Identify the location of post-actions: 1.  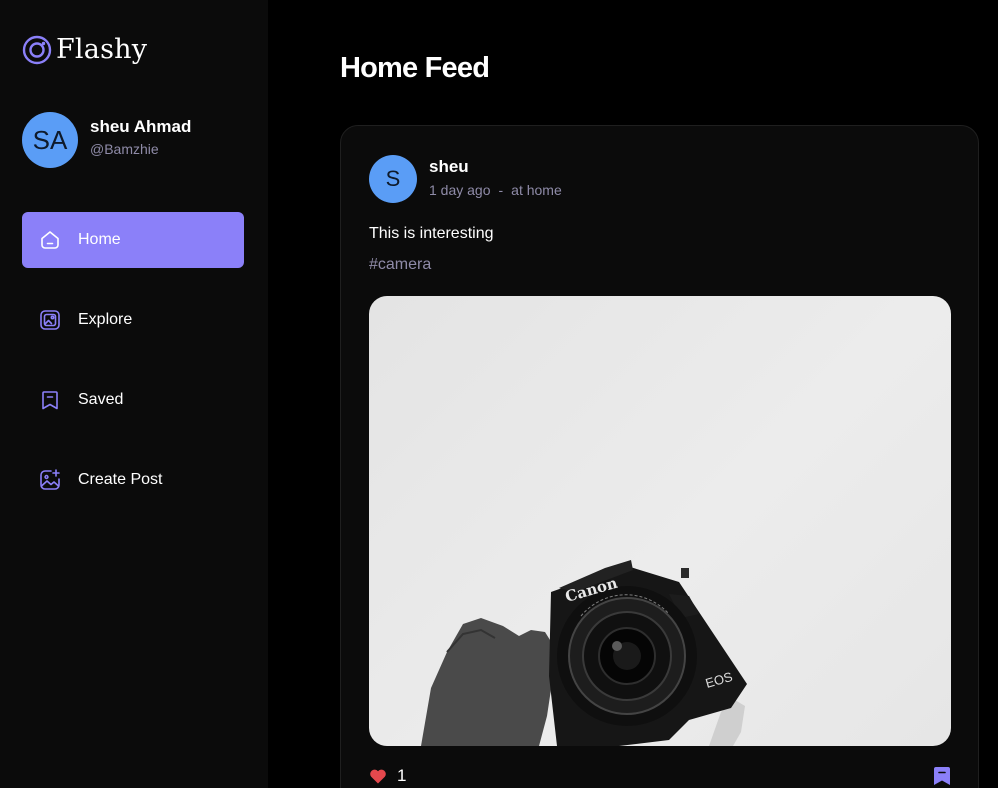
(660, 776).